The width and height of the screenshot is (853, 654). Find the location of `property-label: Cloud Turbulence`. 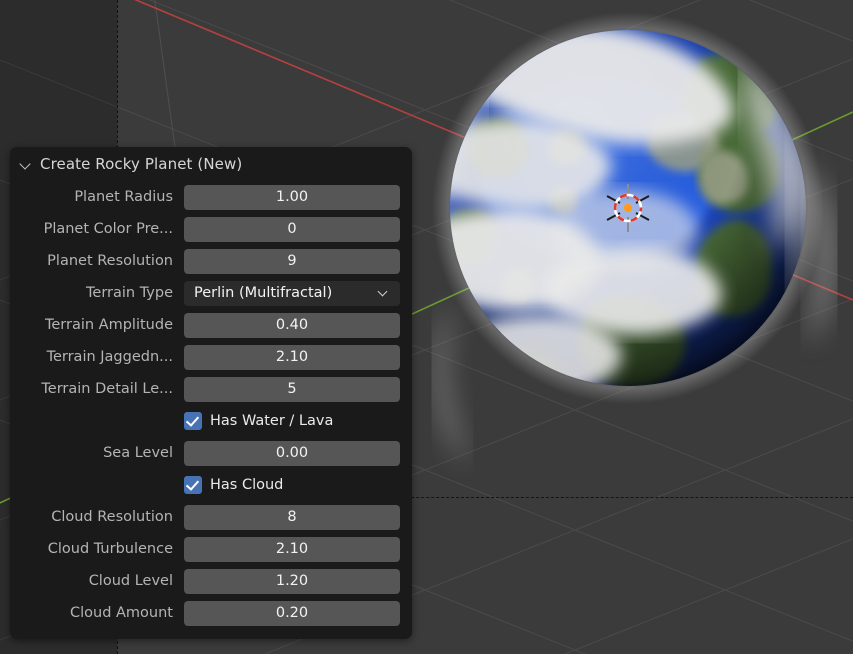

property-label: Cloud Turbulence is located at coordinates (110, 549).